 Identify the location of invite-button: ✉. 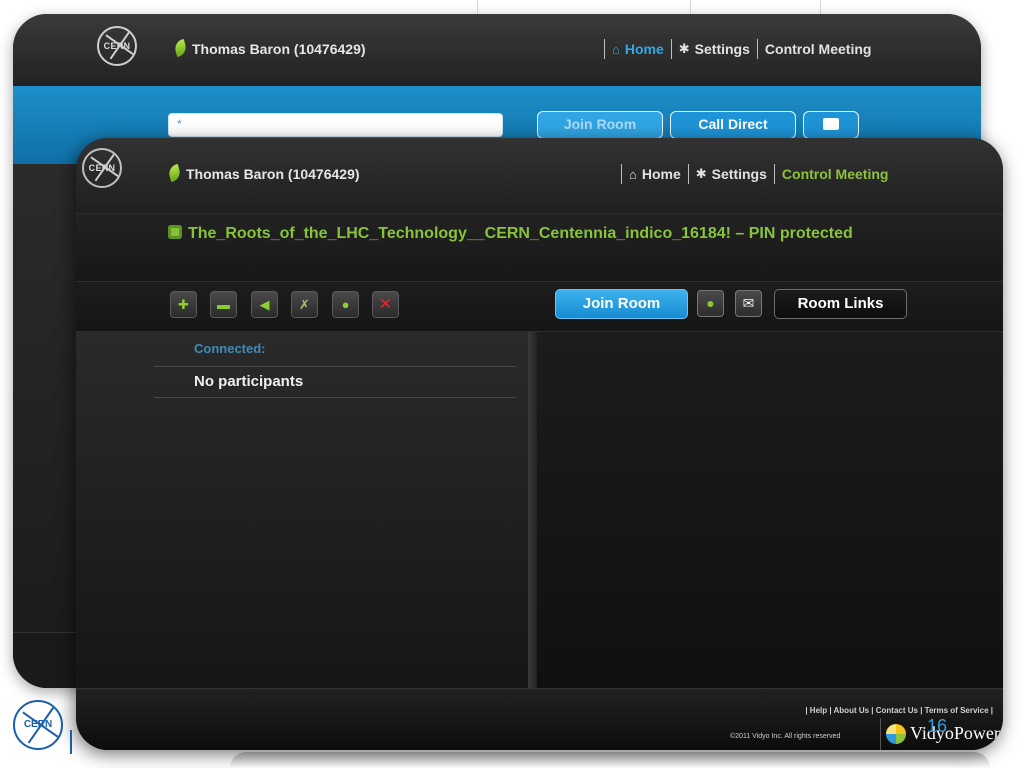
(748, 303).